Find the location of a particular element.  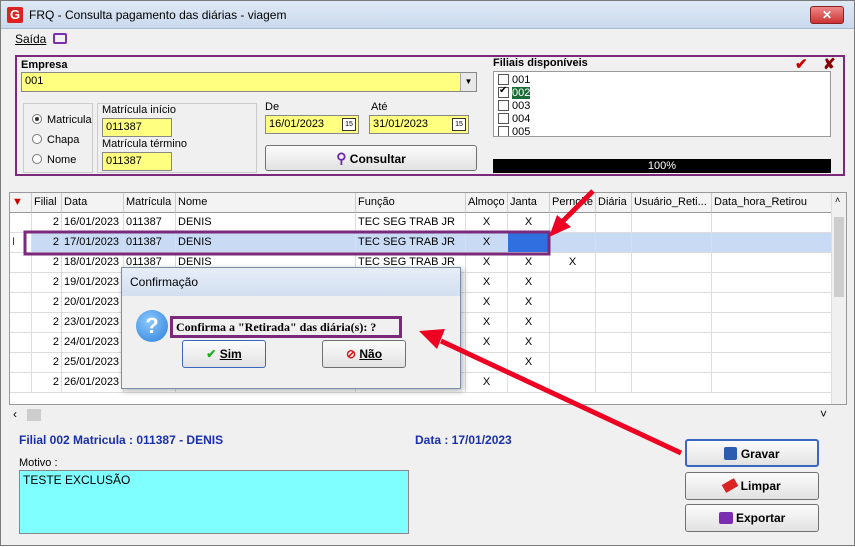

empresa-select: 001 ▼ is located at coordinates (249, 82).